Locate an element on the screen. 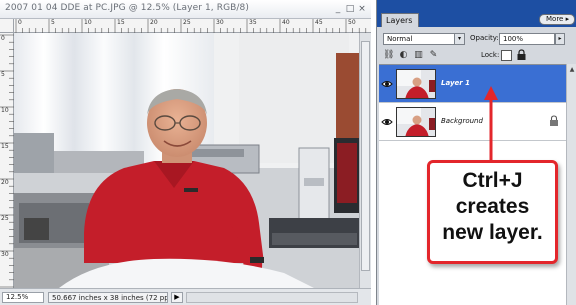 This screenshot has width=576, height=305. ruler-h-label: 50 is located at coordinates (352, 22).